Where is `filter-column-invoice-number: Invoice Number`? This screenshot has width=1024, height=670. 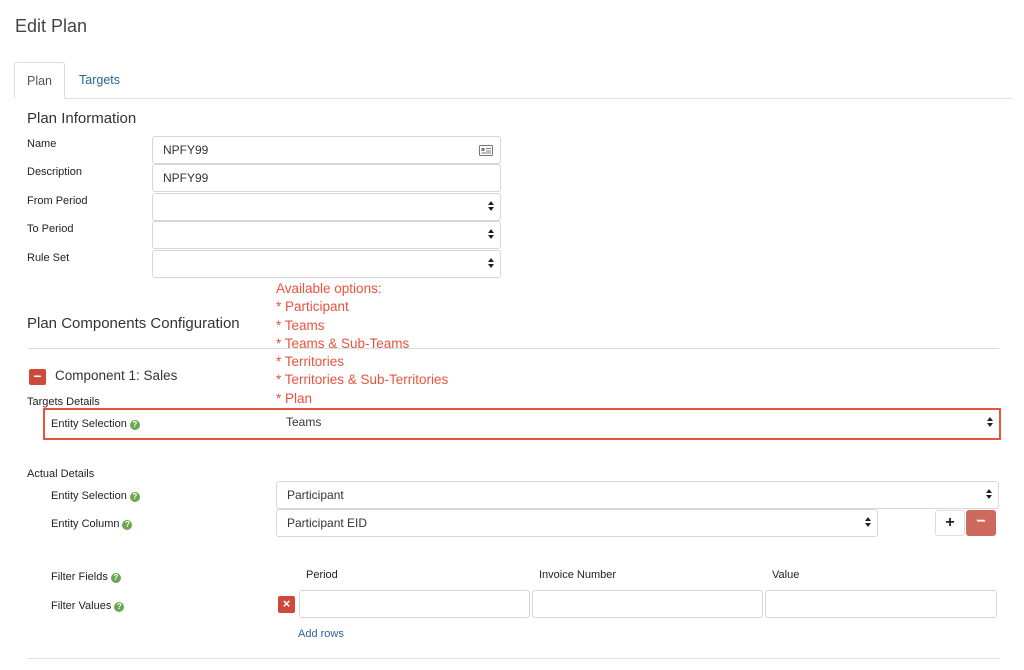
filter-column-invoice-number: Invoice Number is located at coordinates (578, 575).